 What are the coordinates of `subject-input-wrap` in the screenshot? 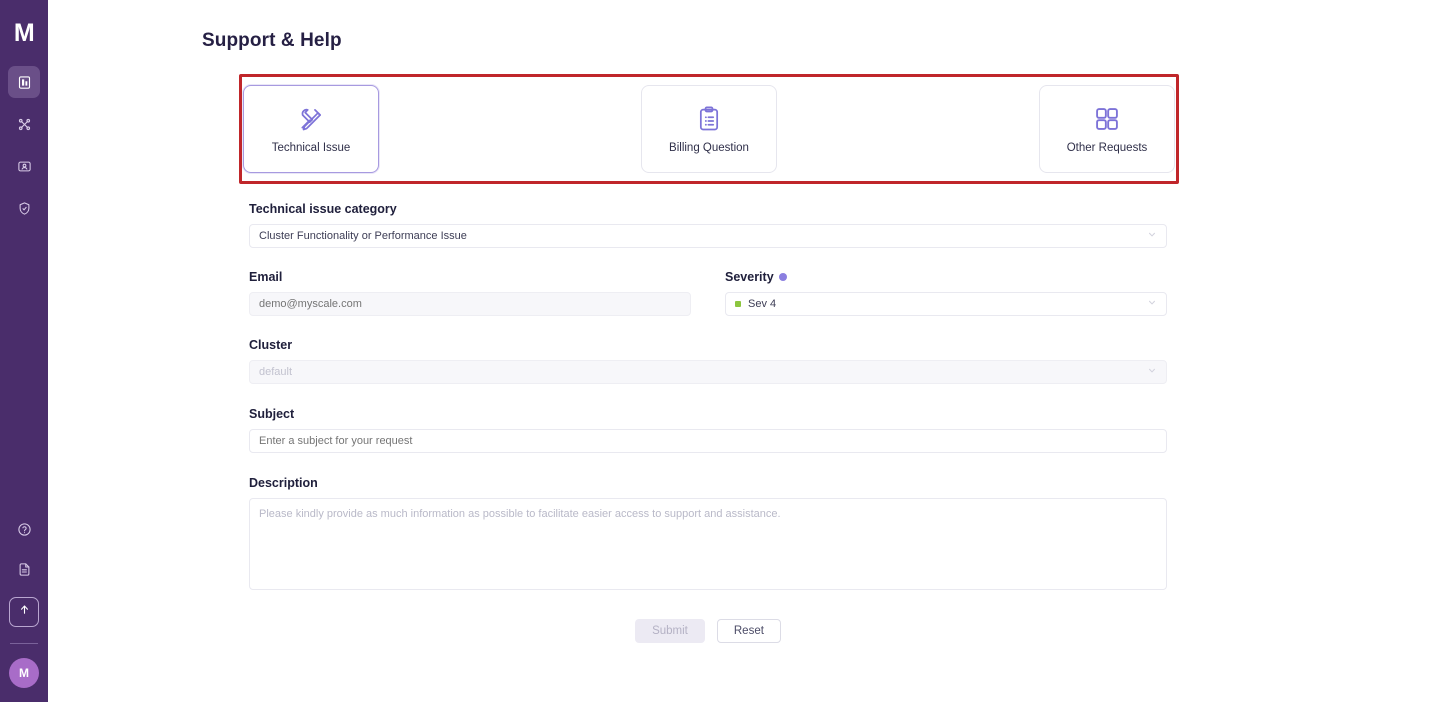 It's located at (708, 441).